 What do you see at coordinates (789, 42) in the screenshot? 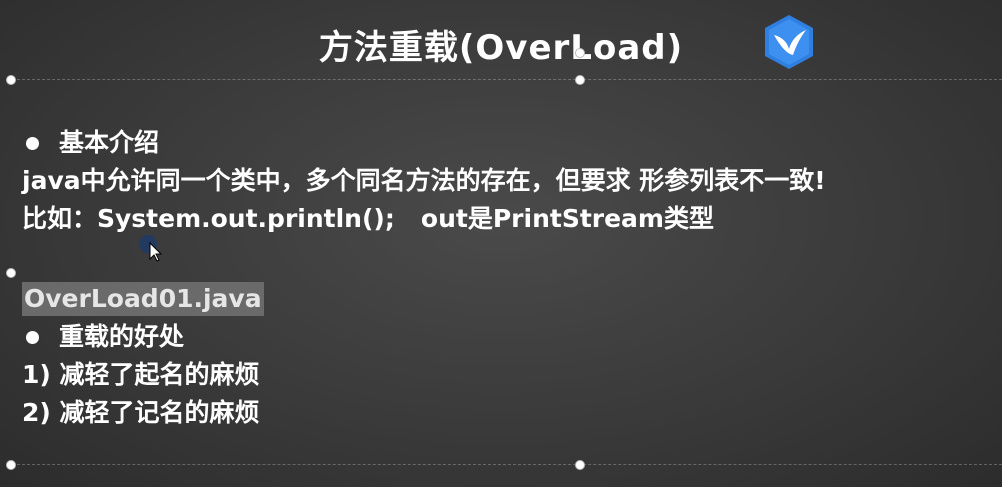
I see `bird-logo-icon` at bounding box center [789, 42].